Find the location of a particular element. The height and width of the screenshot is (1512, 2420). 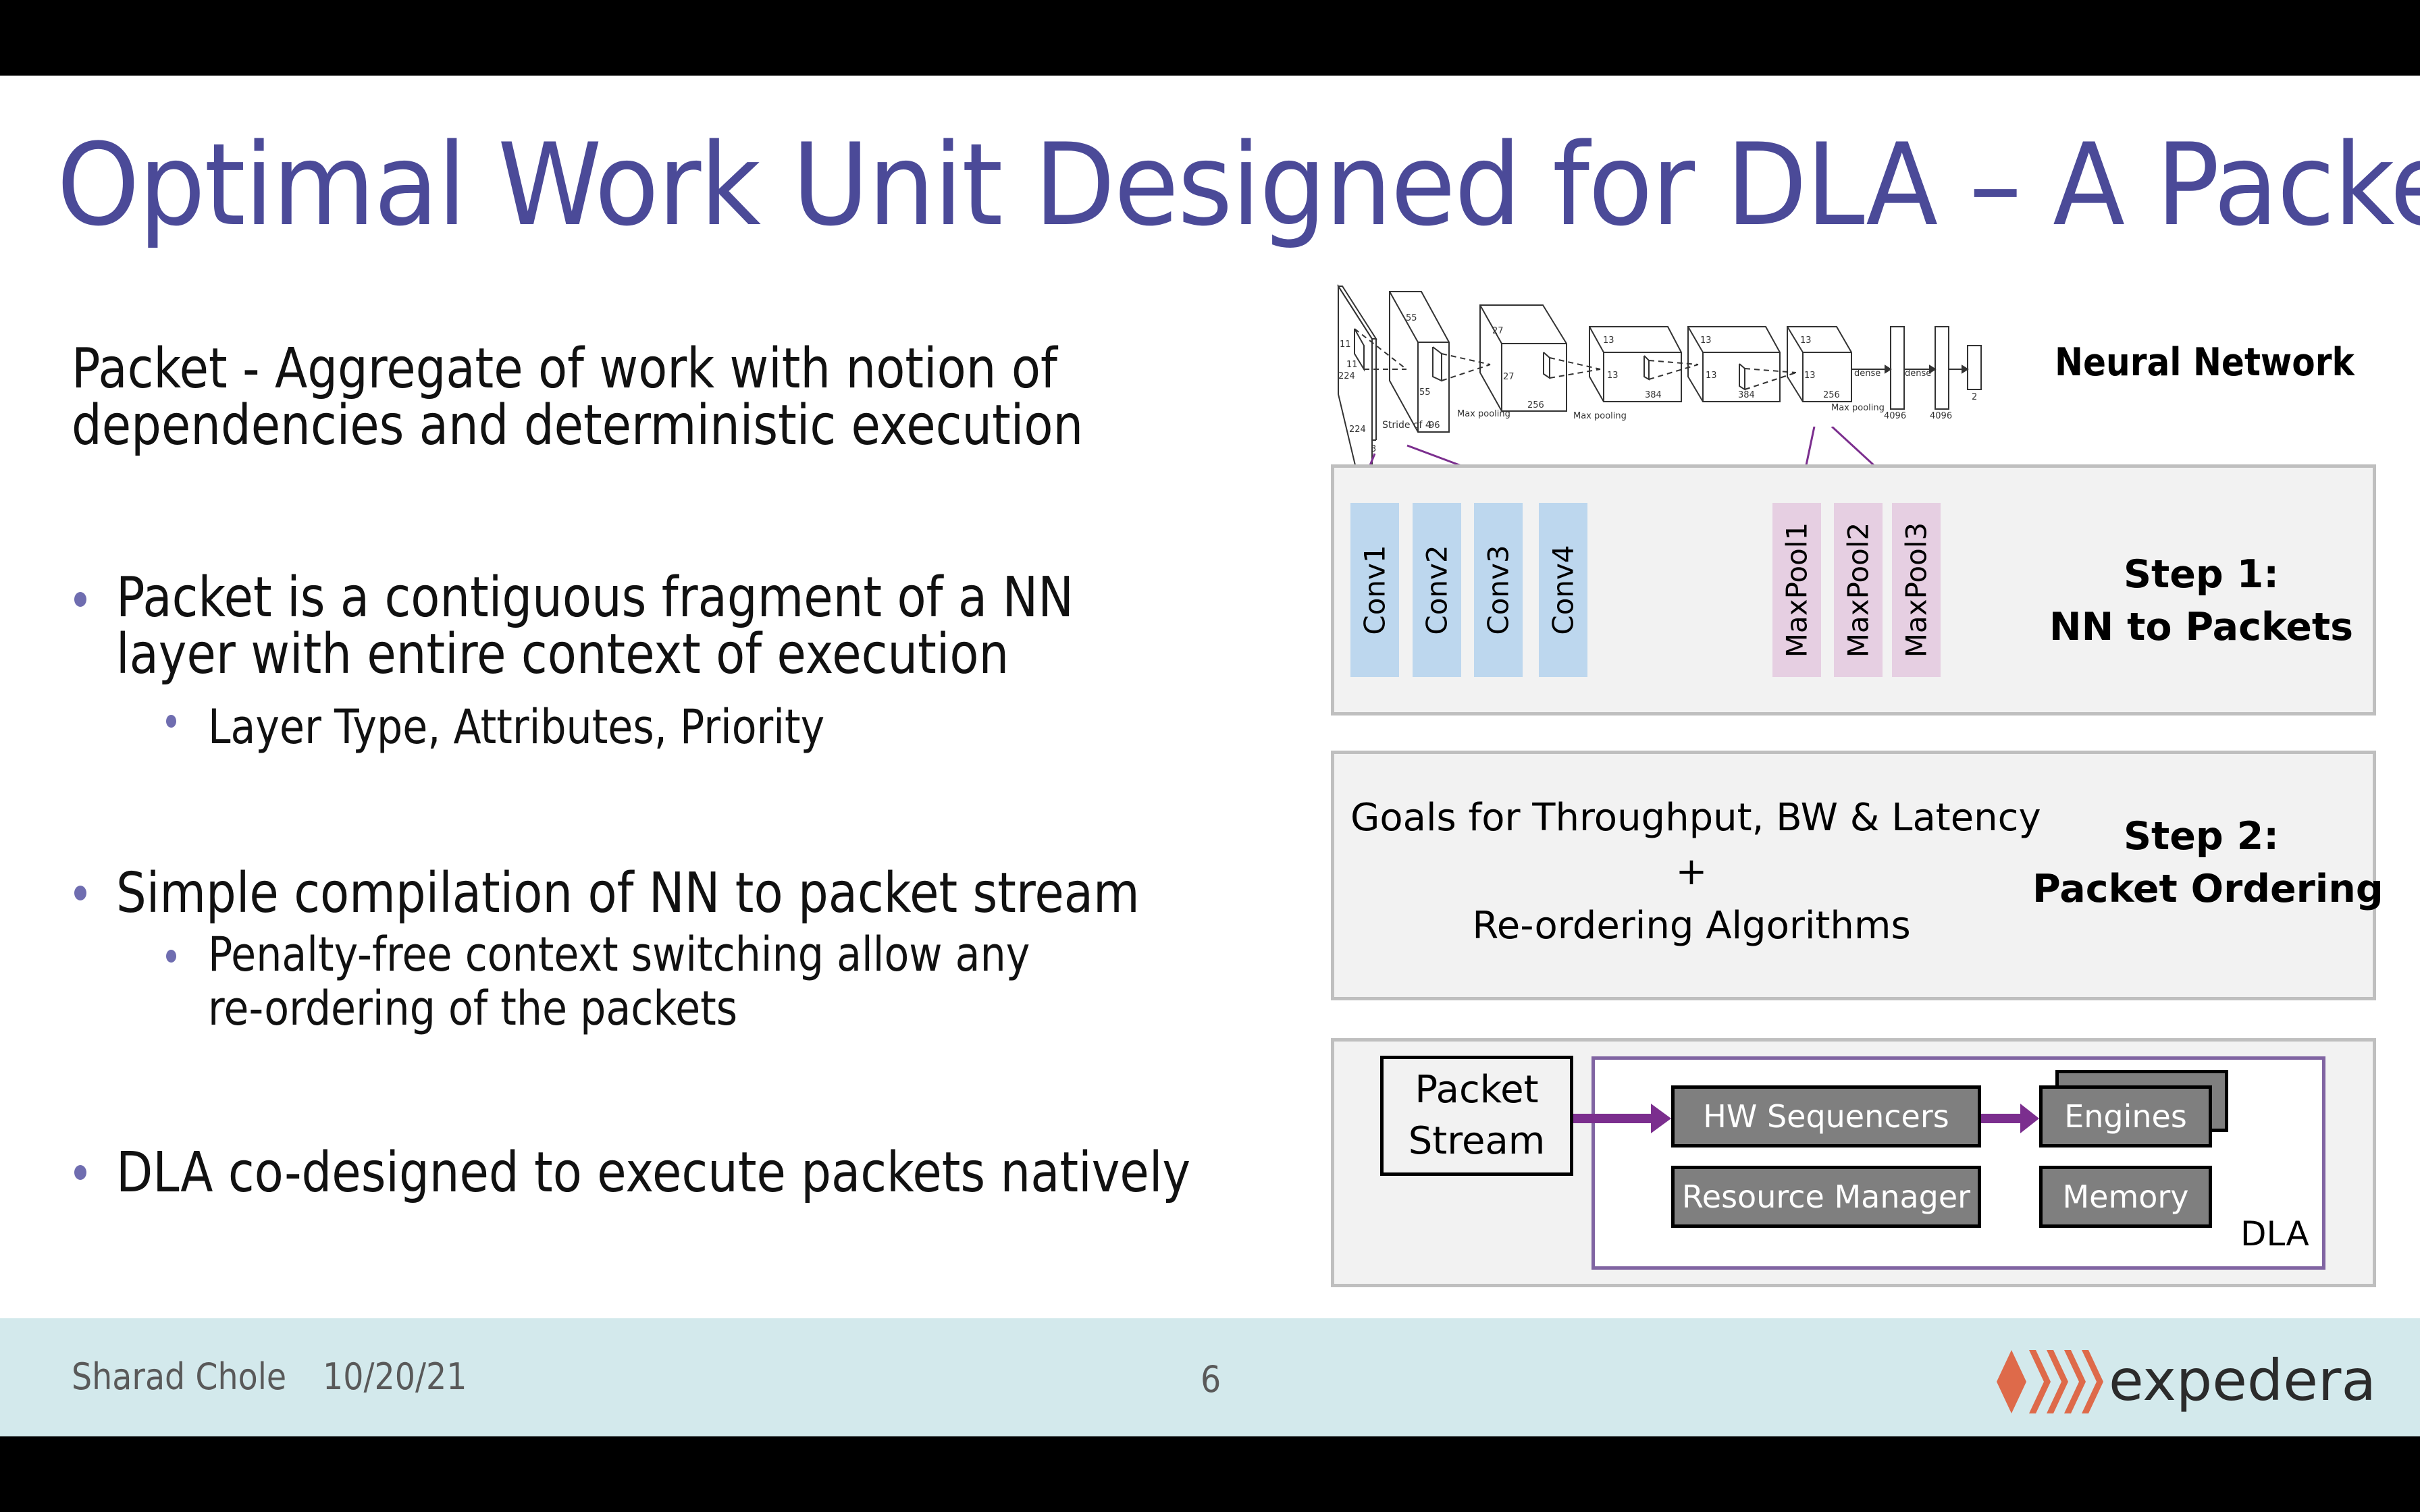

packet-stream-label: Packet is located at coordinates (1477, 1090).